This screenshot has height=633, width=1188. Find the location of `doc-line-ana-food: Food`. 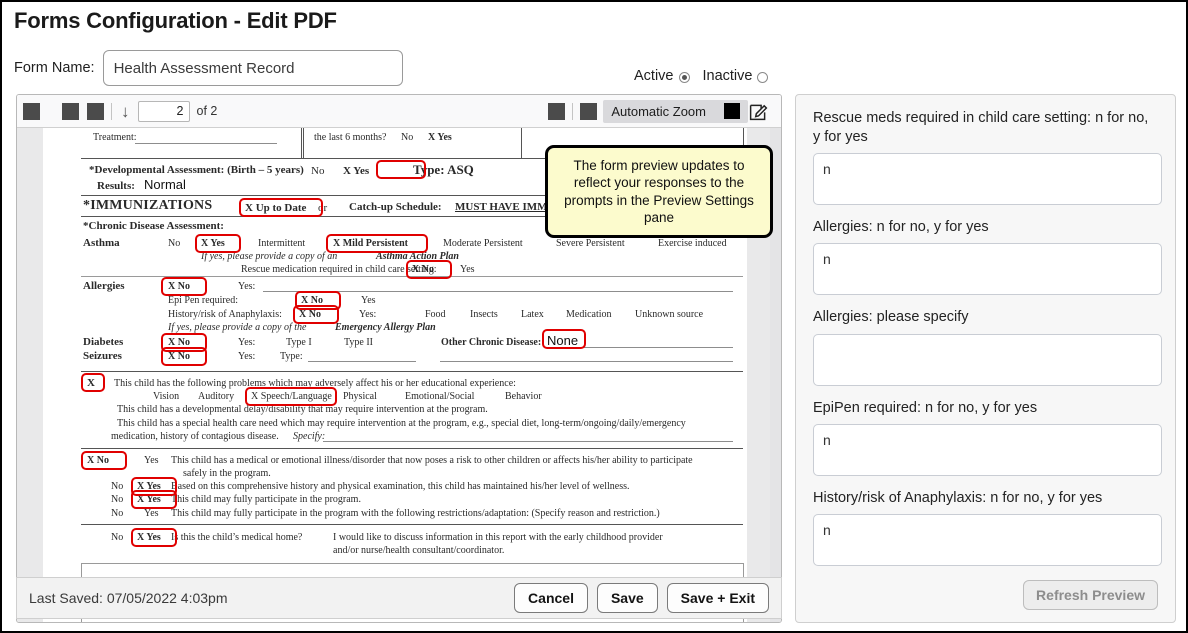

doc-line-ana-food: Food is located at coordinates (435, 314).